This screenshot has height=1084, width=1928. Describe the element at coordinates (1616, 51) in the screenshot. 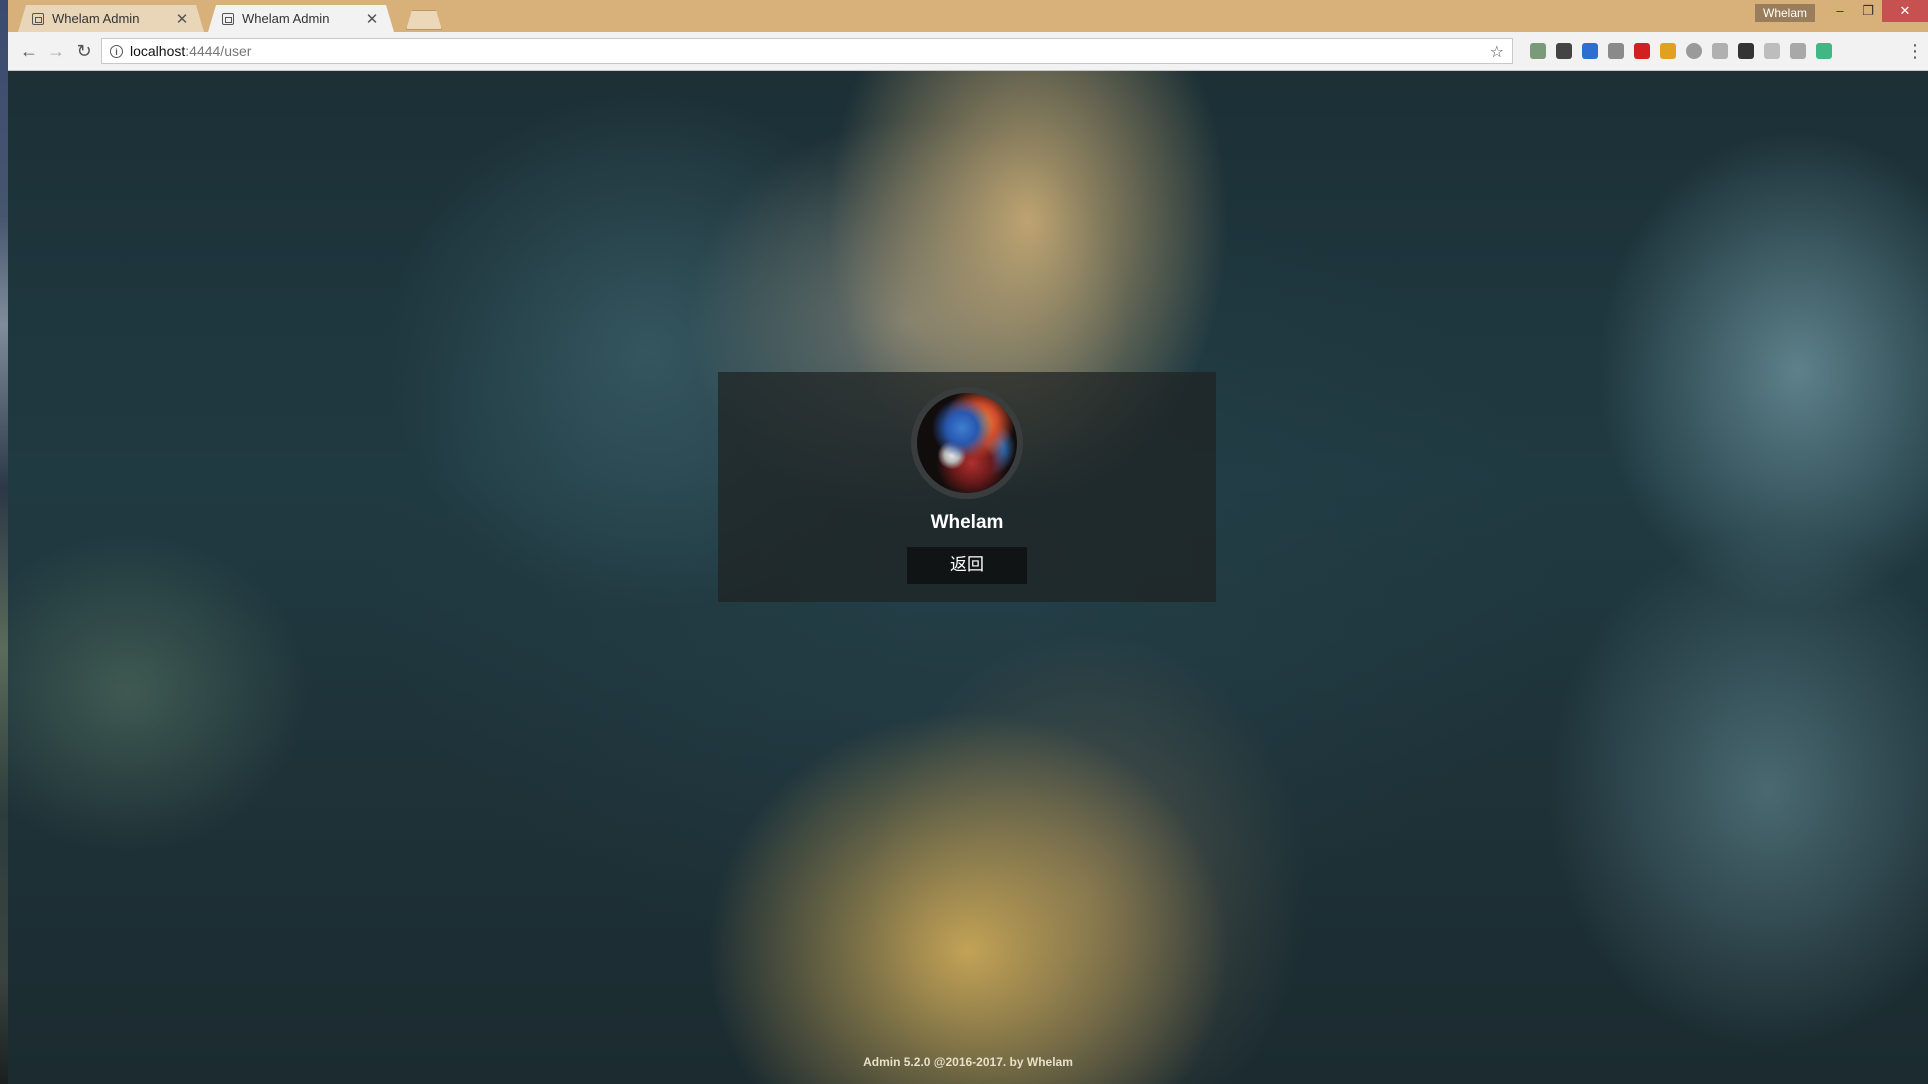

I see `extension-card-icon` at that location.